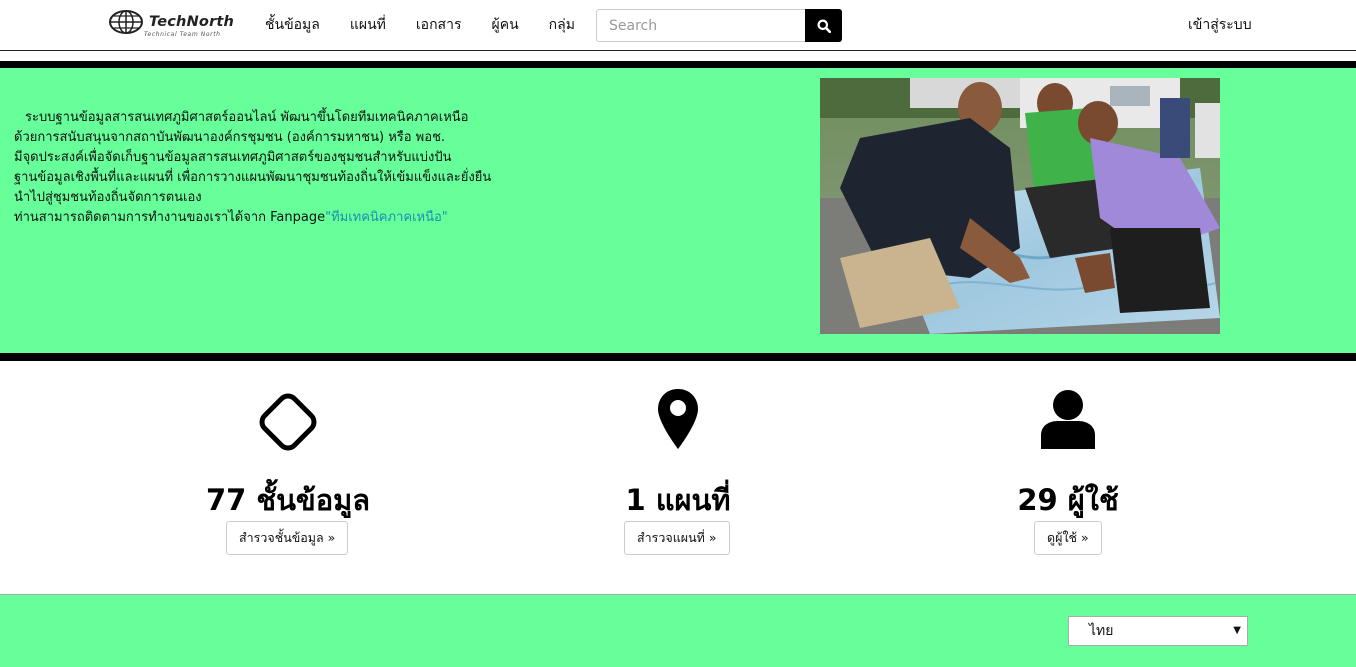 This screenshot has width=1356, height=667. I want to click on layers-count: 77 ชั้นข้อมูล, so click(288, 500).